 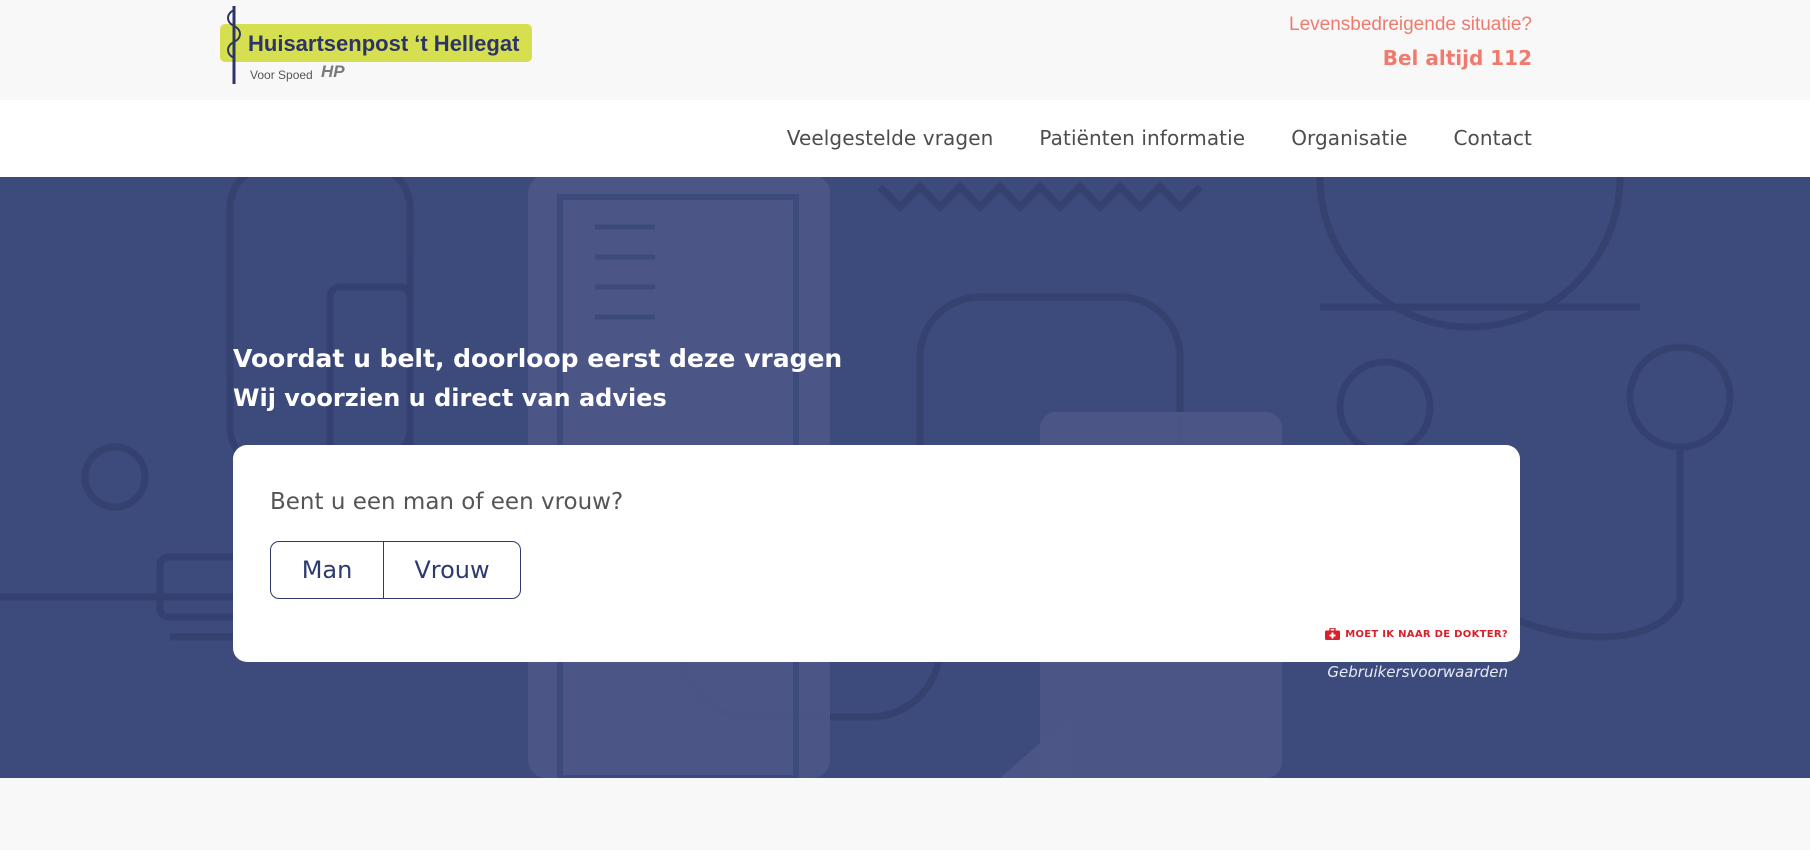 What do you see at coordinates (234, 45) in the screenshot?
I see `staff-of-asclepius-icon` at bounding box center [234, 45].